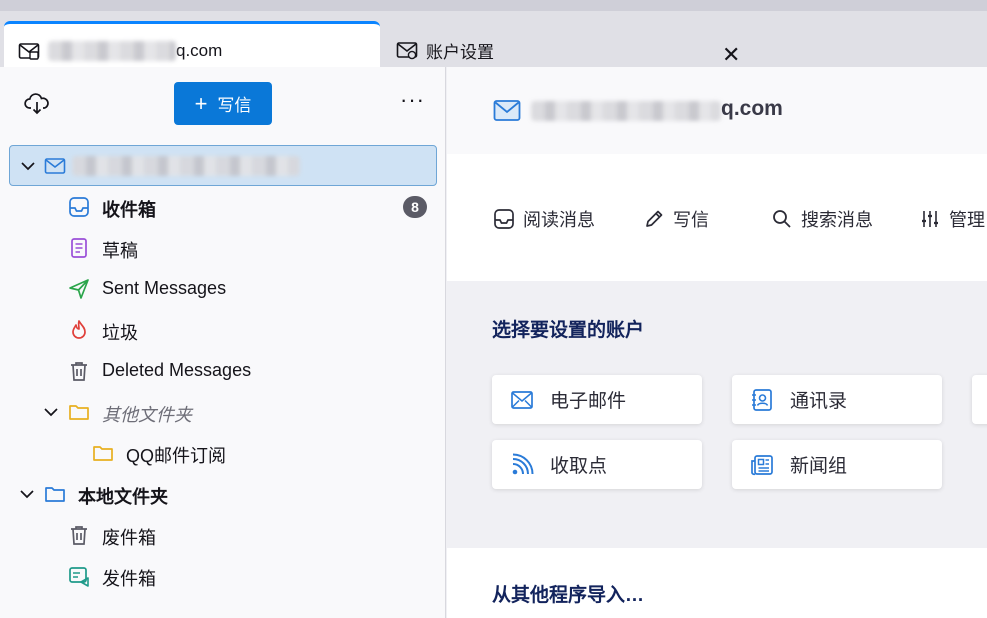 This screenshot has height=618, width=987. I want to click on folder-label: 草稿, so click(120, 251).